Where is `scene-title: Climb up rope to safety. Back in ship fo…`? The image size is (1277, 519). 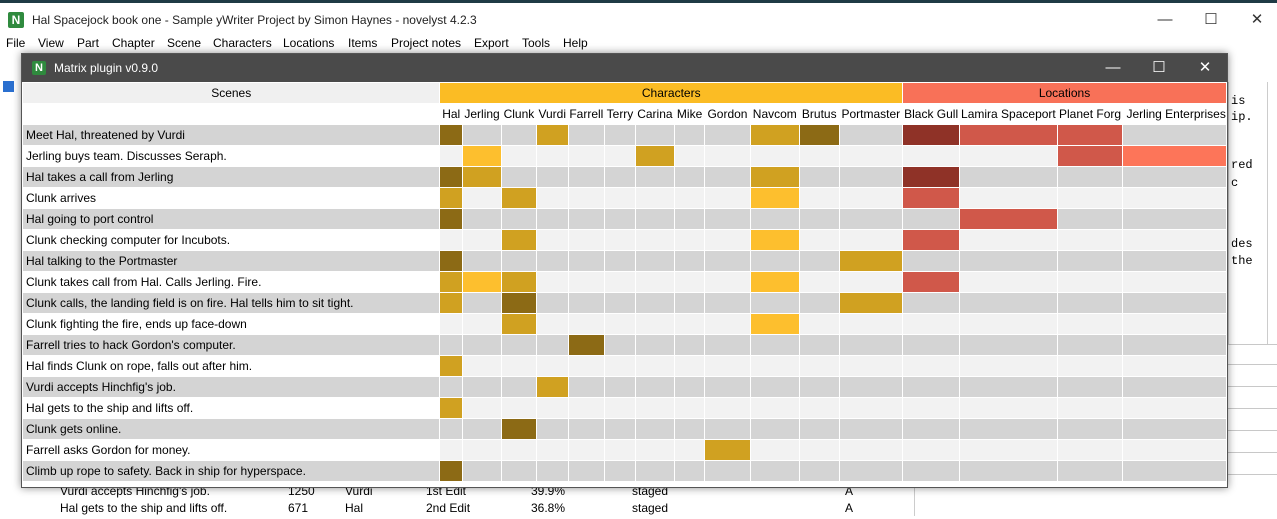
scene-title: Climb up rope to safety. Back in ship fo… is located at coordinates (231, 471).